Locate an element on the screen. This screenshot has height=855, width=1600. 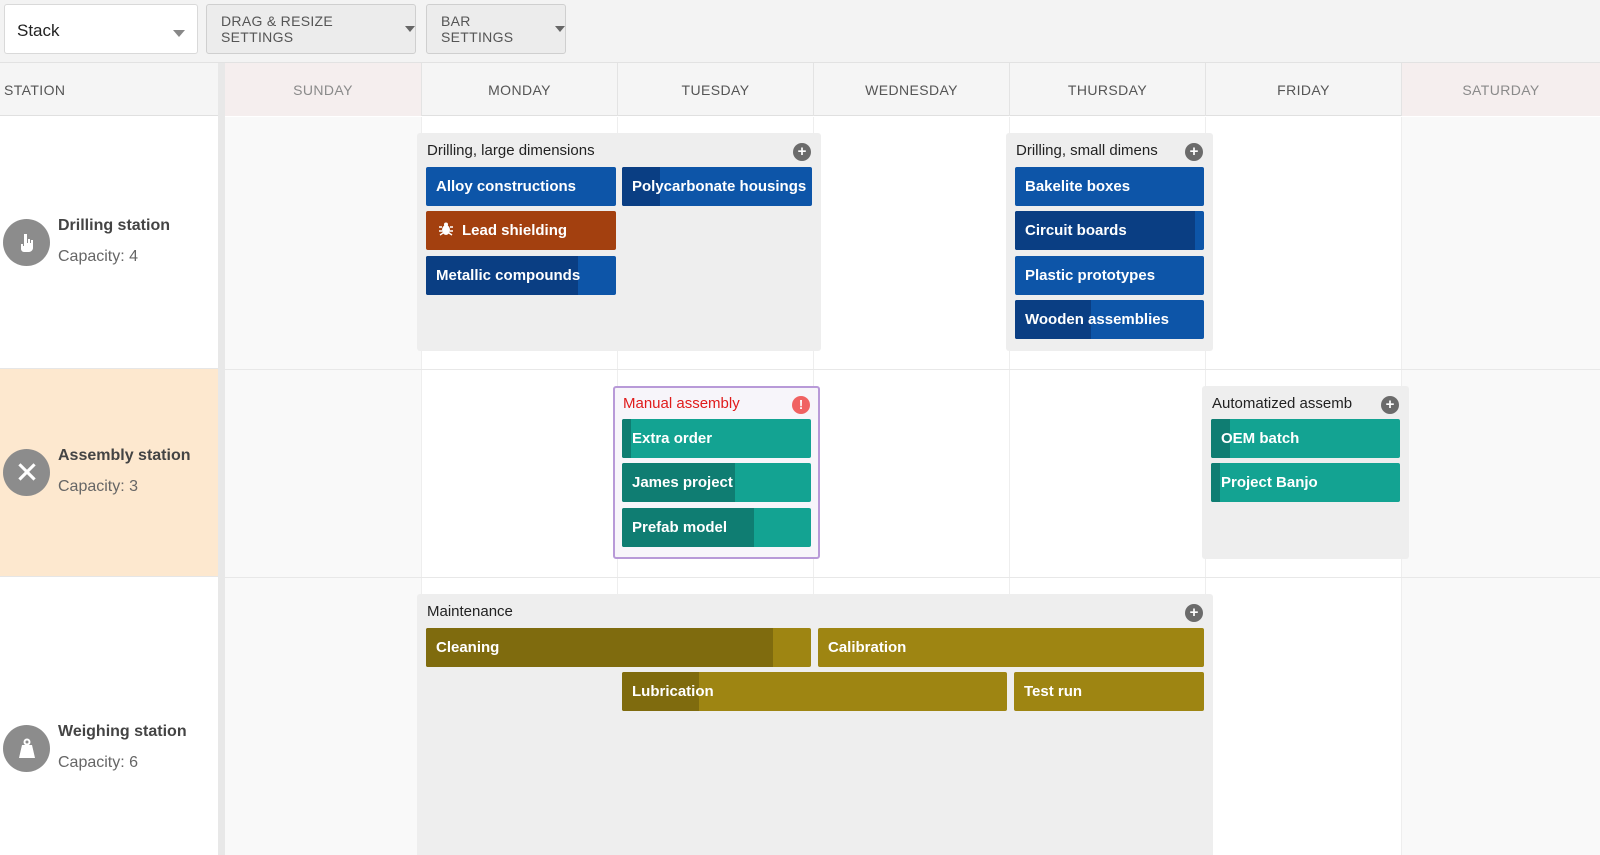
day-header-saturday: SATURDAY is located at coordinates (1501, 89).